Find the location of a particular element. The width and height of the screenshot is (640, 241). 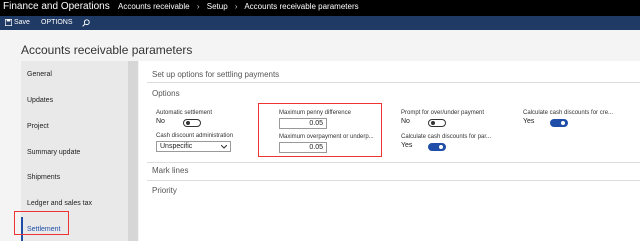

page-title: Accounts receivable parameters is located at coordinates (107, 50).